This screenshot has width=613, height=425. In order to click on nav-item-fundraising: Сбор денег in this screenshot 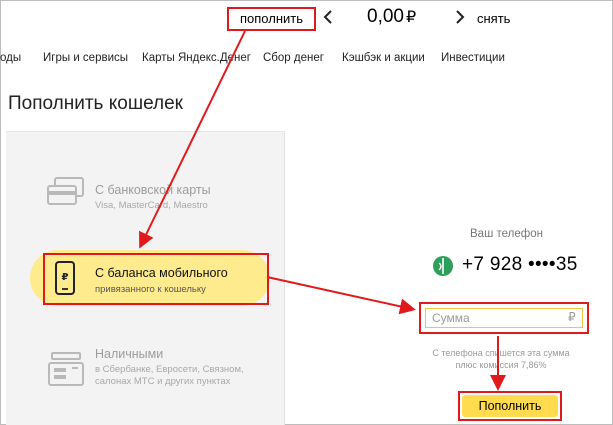, I will do `click(293, 58)`.